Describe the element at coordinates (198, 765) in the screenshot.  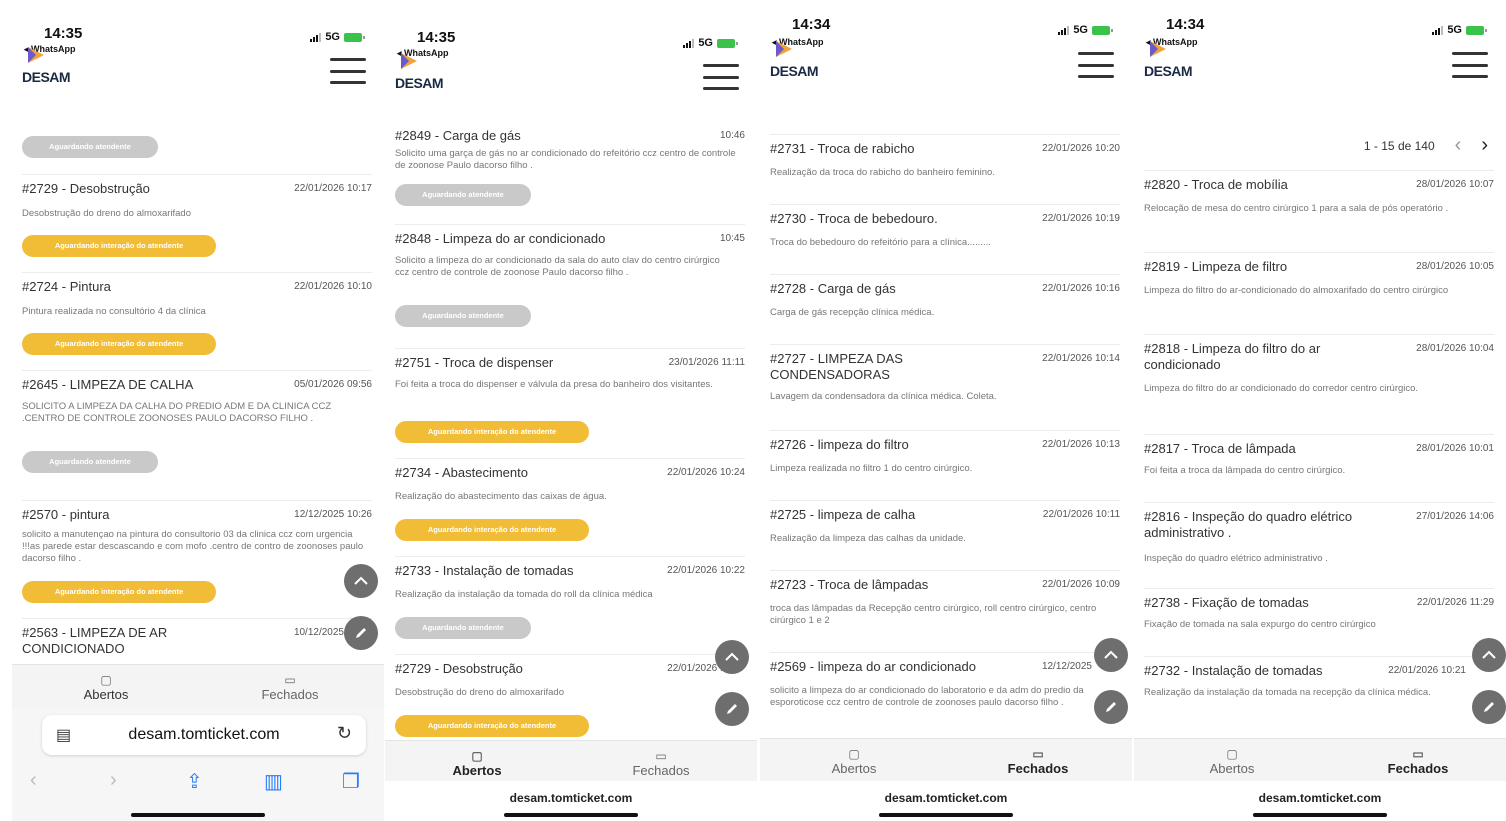
I see `safari-toolbar: ▤ desam.tomticket.com ↻ ‹ › ⇪ ▥ ❐` at that location.